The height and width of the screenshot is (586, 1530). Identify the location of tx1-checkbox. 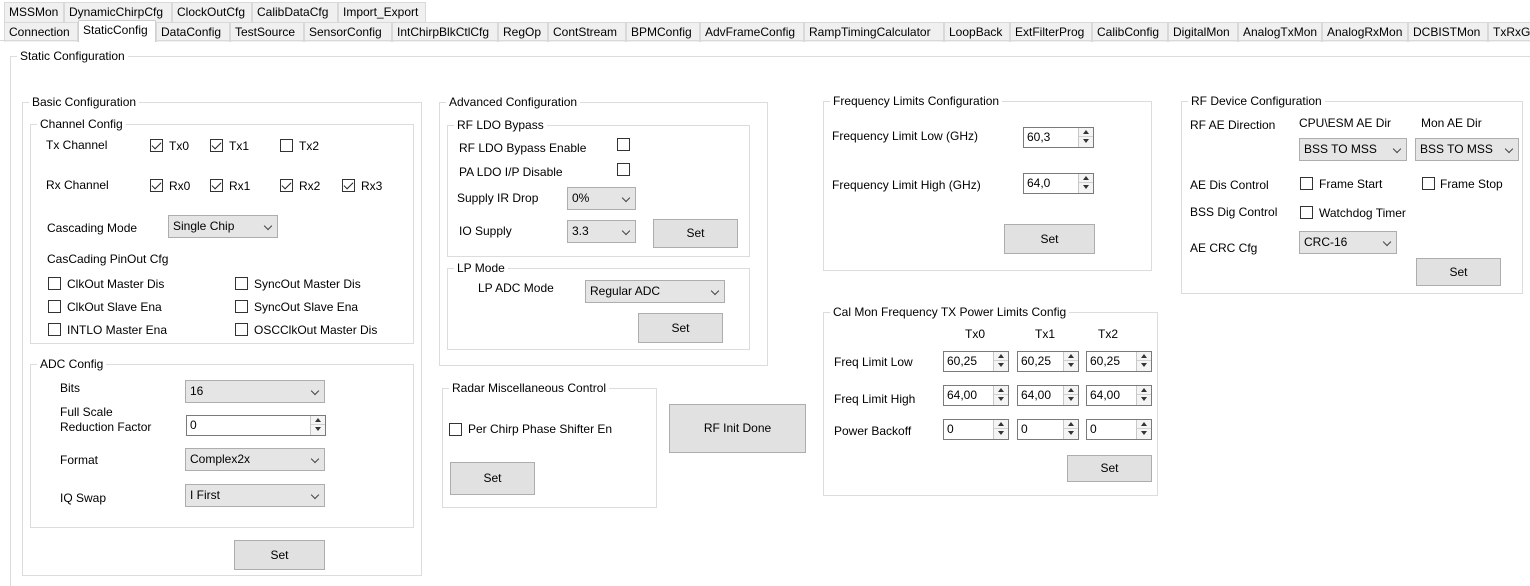
(216, 145).